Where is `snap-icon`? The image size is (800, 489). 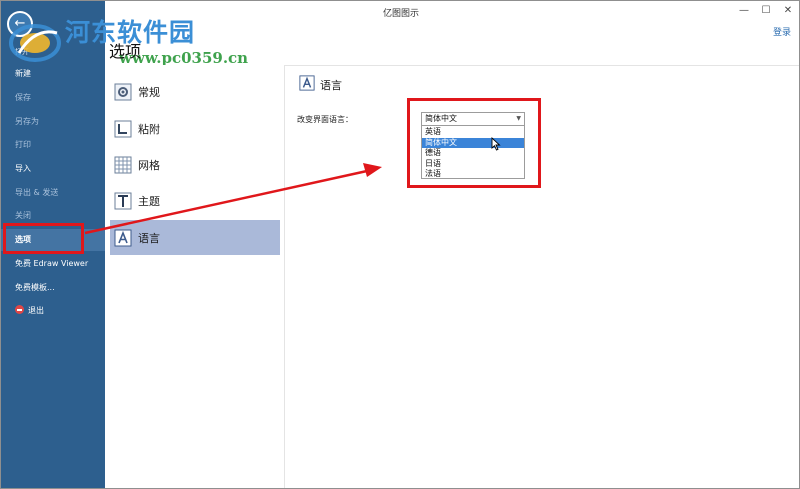
snap-icon is located at coordinates (123, 129).